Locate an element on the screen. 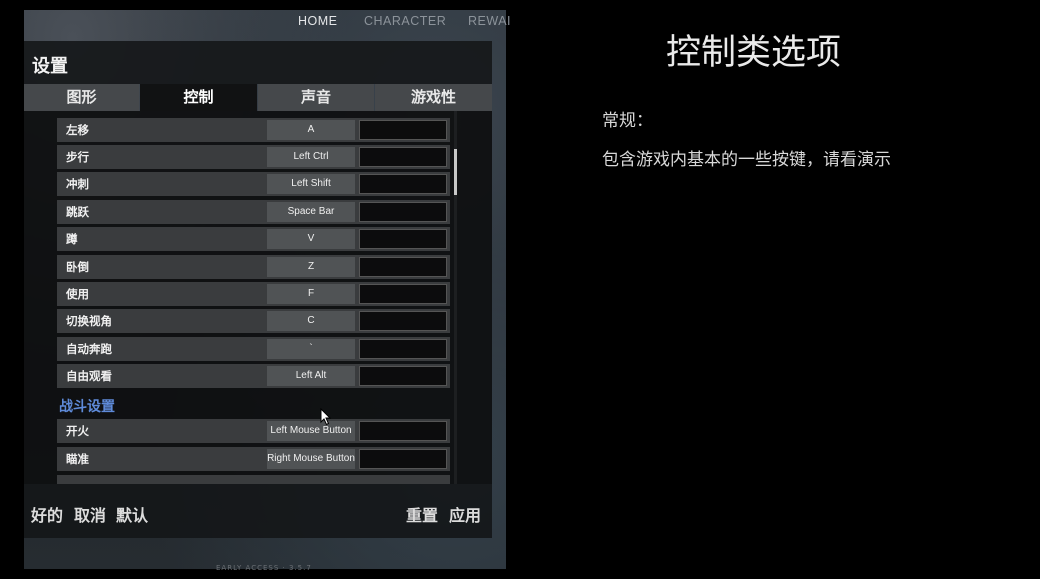 The width and height of the screenshot is (1040, 579). binding-label: 开火 is located at coordinates (77, 431).